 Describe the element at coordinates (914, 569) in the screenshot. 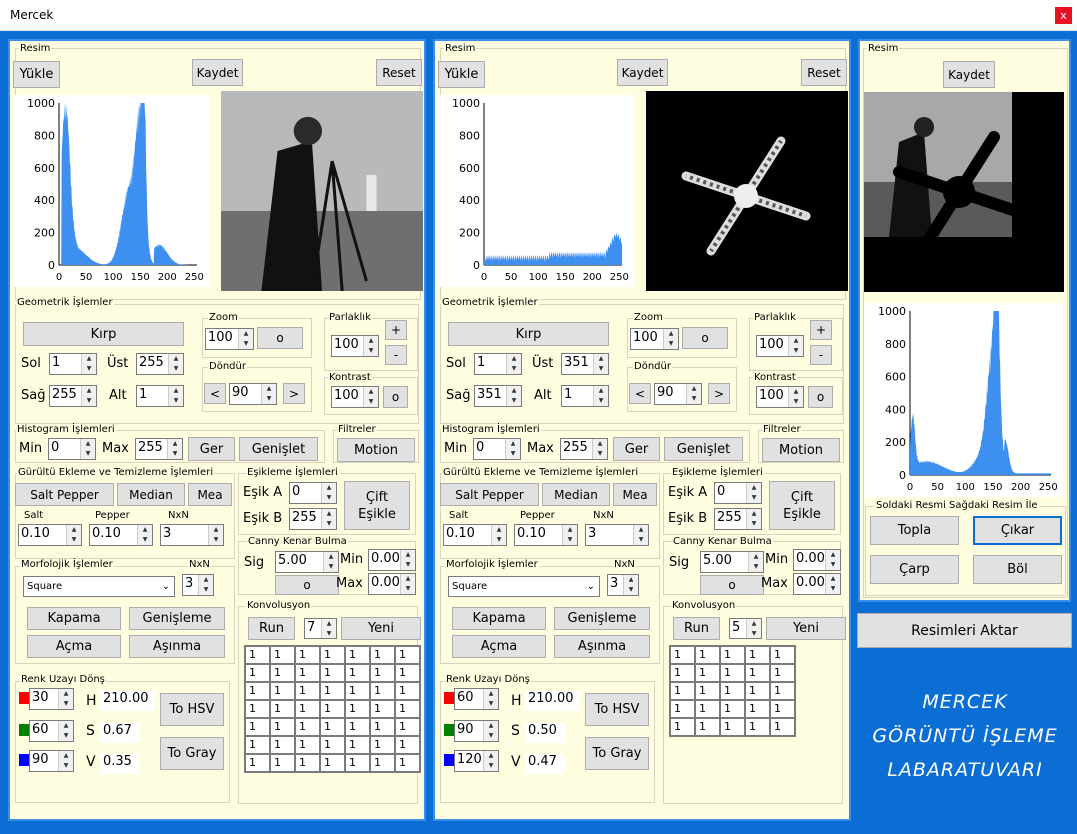

I see `carp-button: Çarp` at that location.